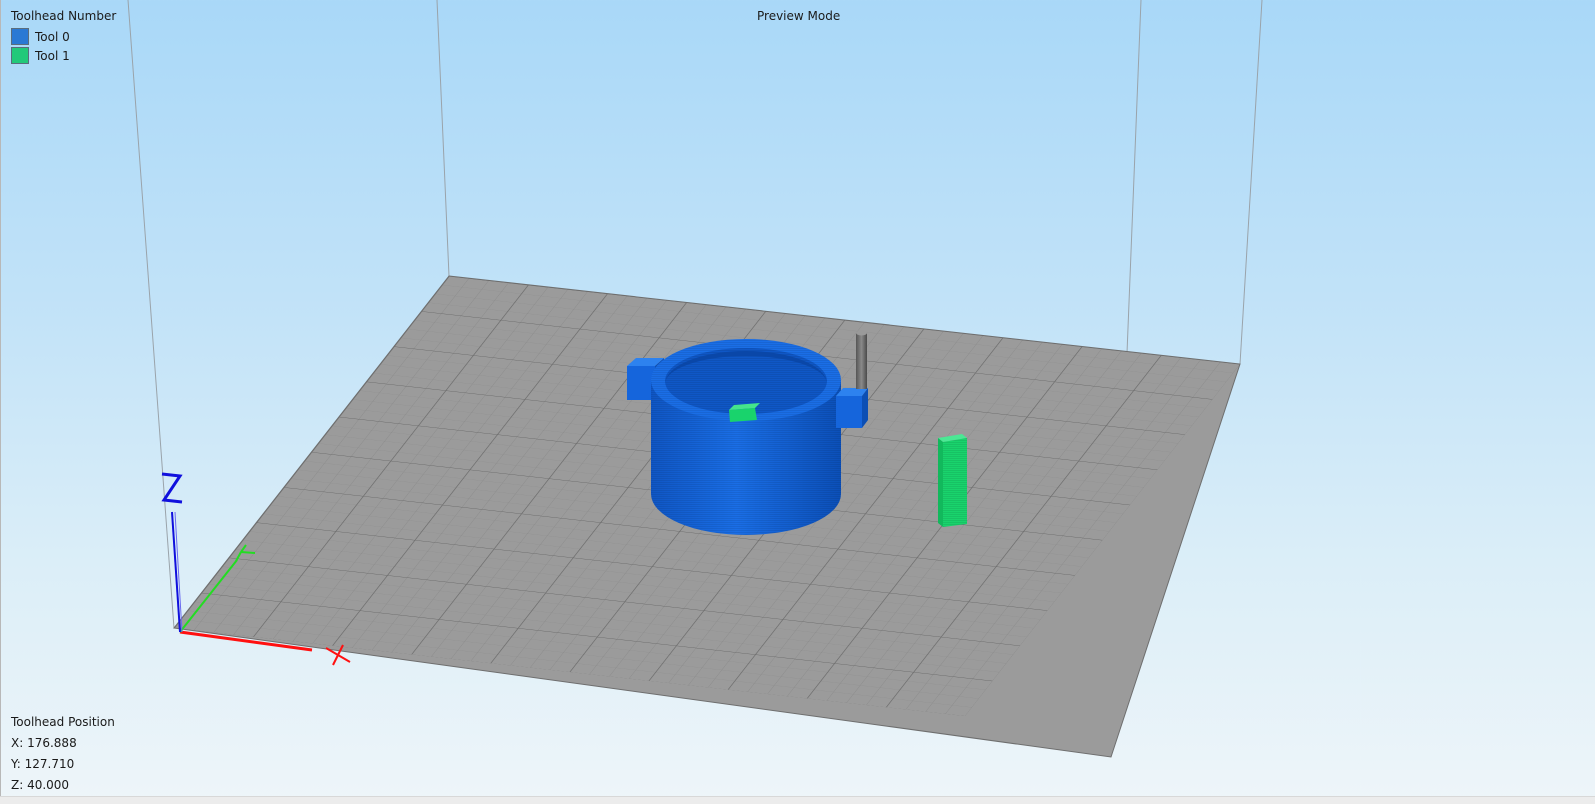  What do you see at coordinates (747, 437) in the screenshot?
I see `tool0-print-bucket` at bounding box center [747, 437].